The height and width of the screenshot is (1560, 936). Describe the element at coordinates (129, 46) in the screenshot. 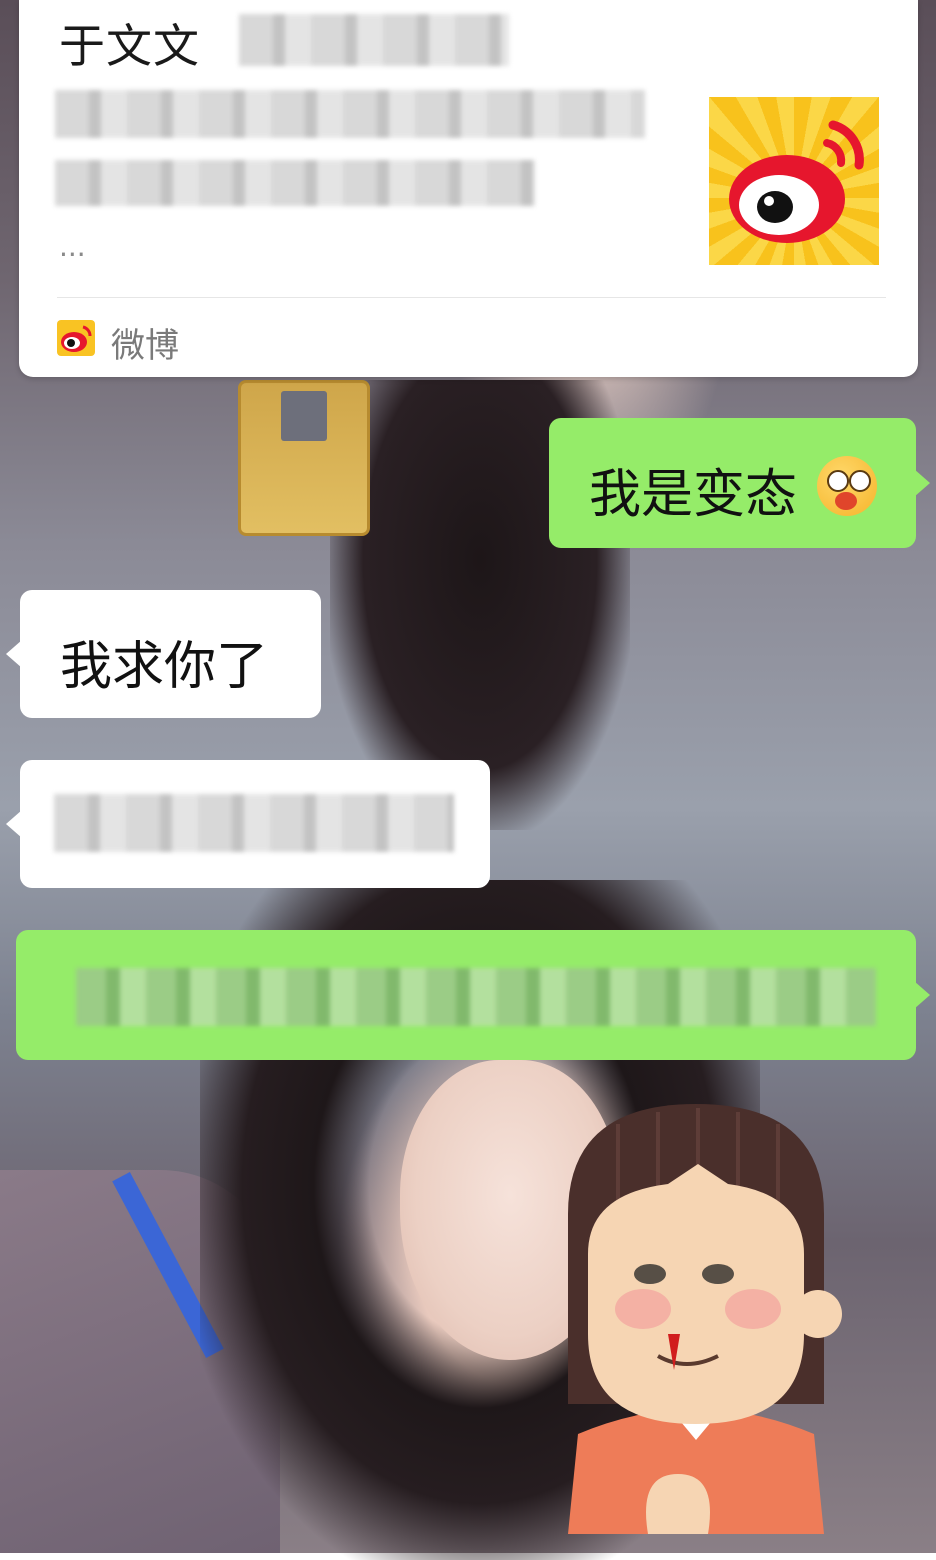

I see `link-card-title: 于文文` at that location.